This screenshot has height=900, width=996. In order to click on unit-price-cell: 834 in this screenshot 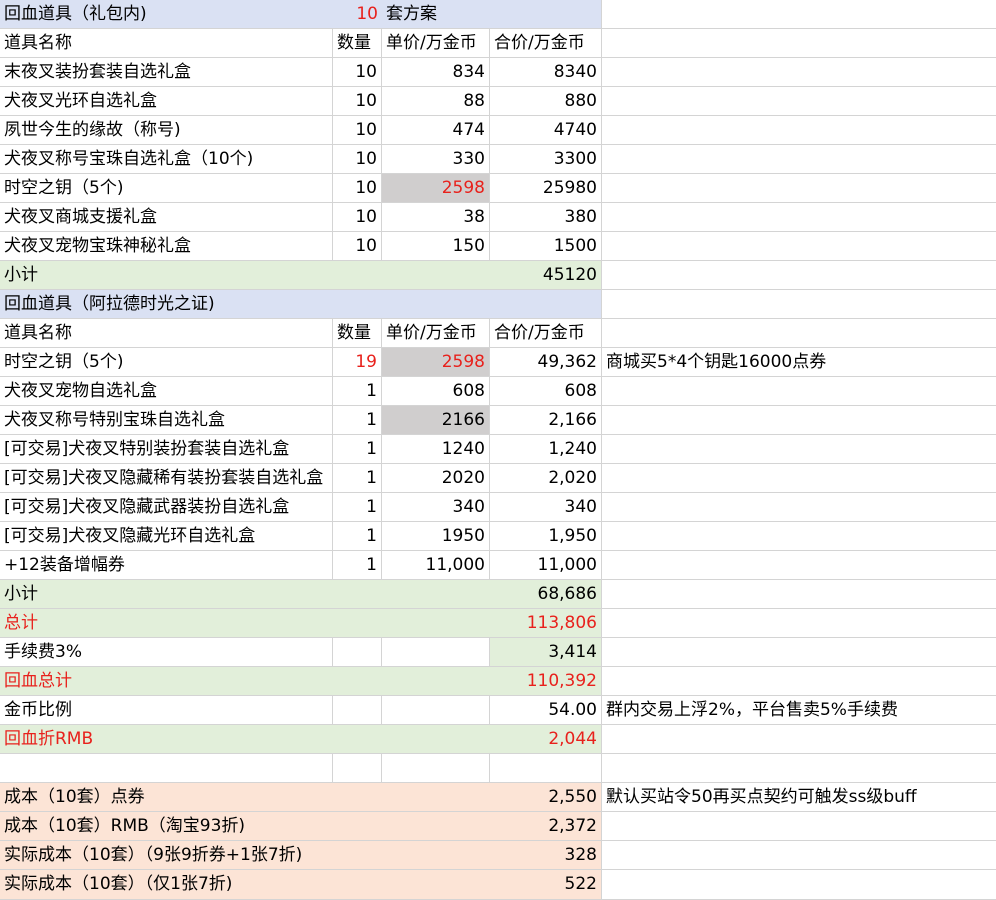, I will do `click(436, 72)`.